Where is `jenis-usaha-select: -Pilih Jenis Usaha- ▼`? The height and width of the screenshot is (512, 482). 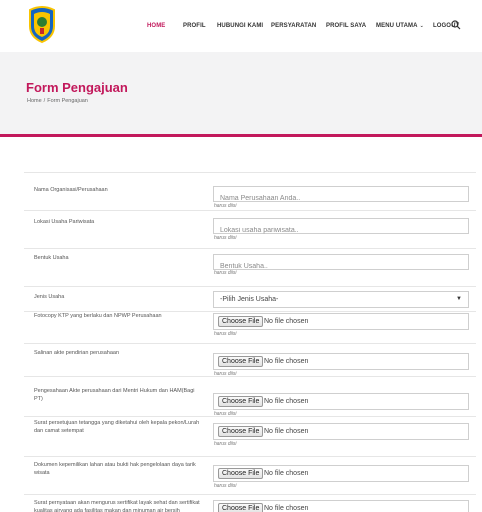
jenis-usaha-select: -Pilih Jenis Usaha- ▼ is located at coordinates (341, 299).